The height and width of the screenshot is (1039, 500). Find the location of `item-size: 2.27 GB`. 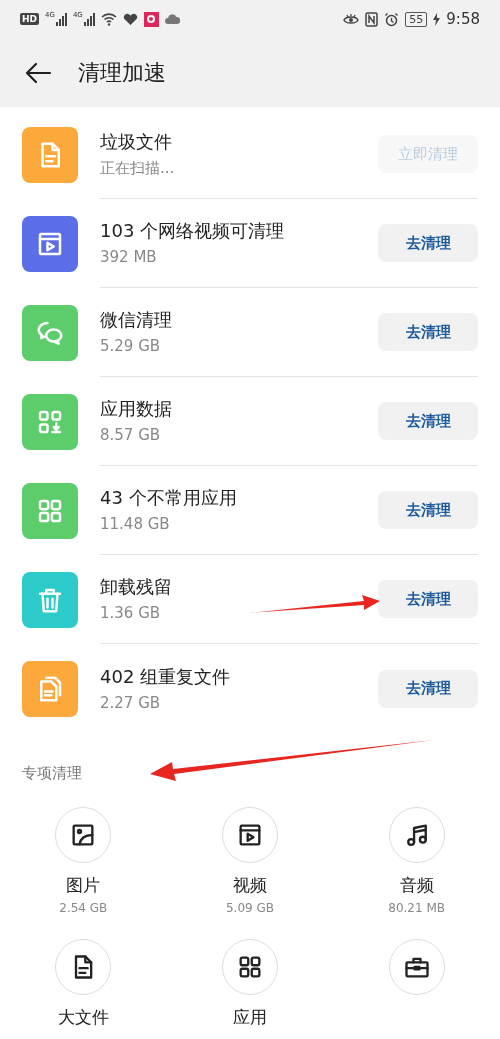

item-size: 2.27 GB is located at coordinates (131, 702).